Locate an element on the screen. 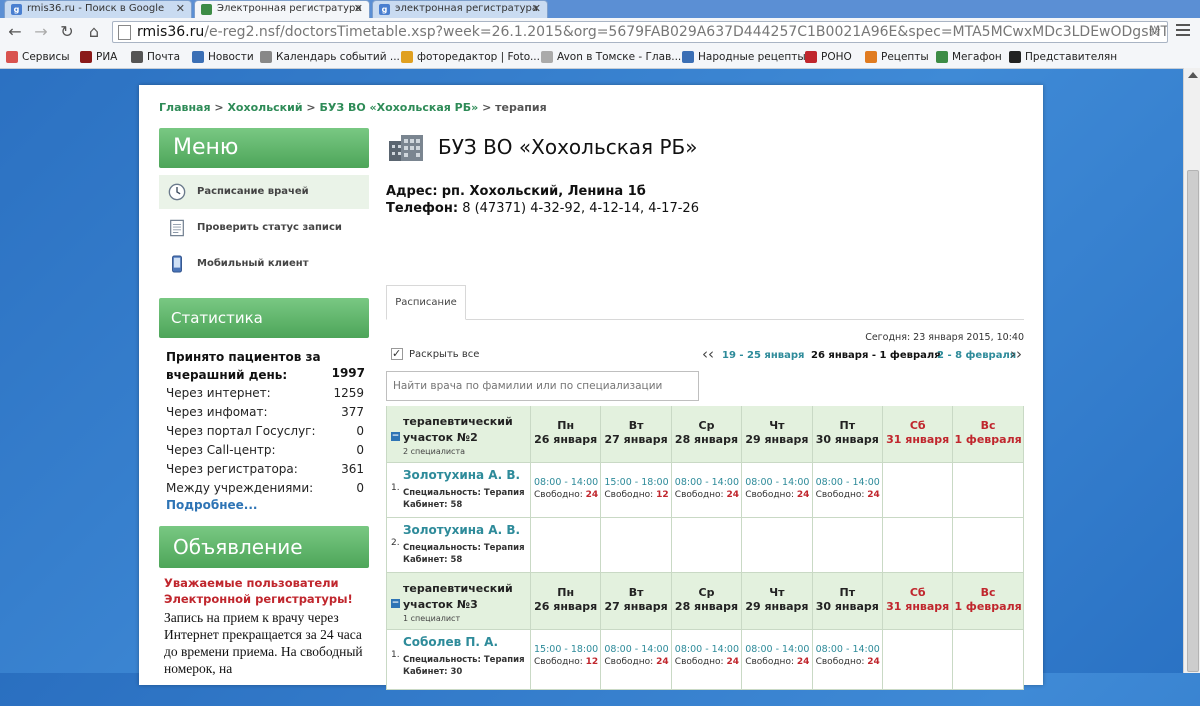 Image resolution: width=1200 pixels, height=706 pixels. doctor-name-link: Соболев П. А. is located at coordinates (450, 642).